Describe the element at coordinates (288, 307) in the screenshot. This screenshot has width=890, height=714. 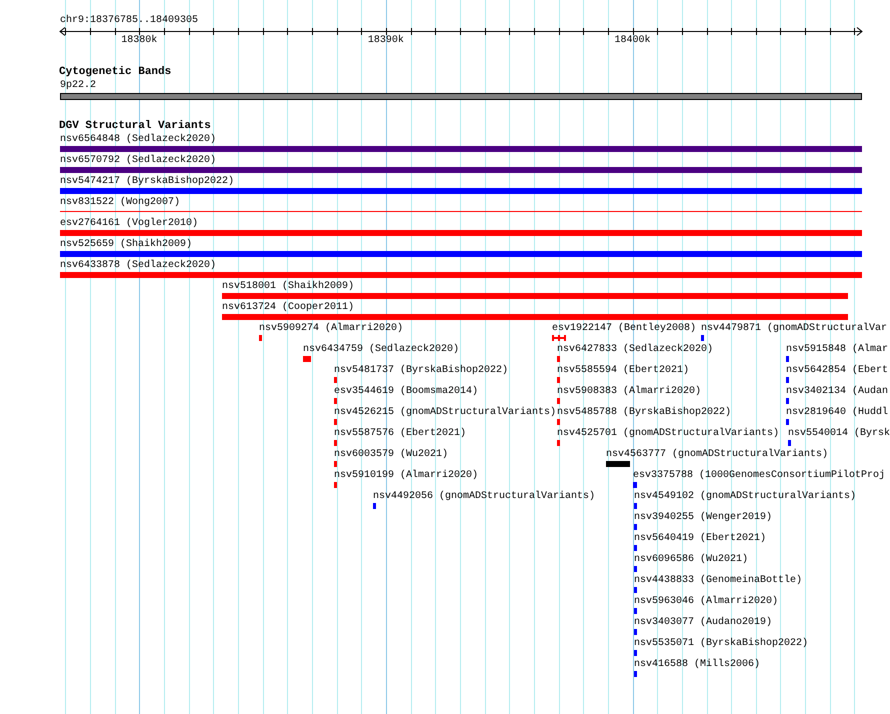
I see `variant-label: nsv613724 (Cooper2011)` at that location.